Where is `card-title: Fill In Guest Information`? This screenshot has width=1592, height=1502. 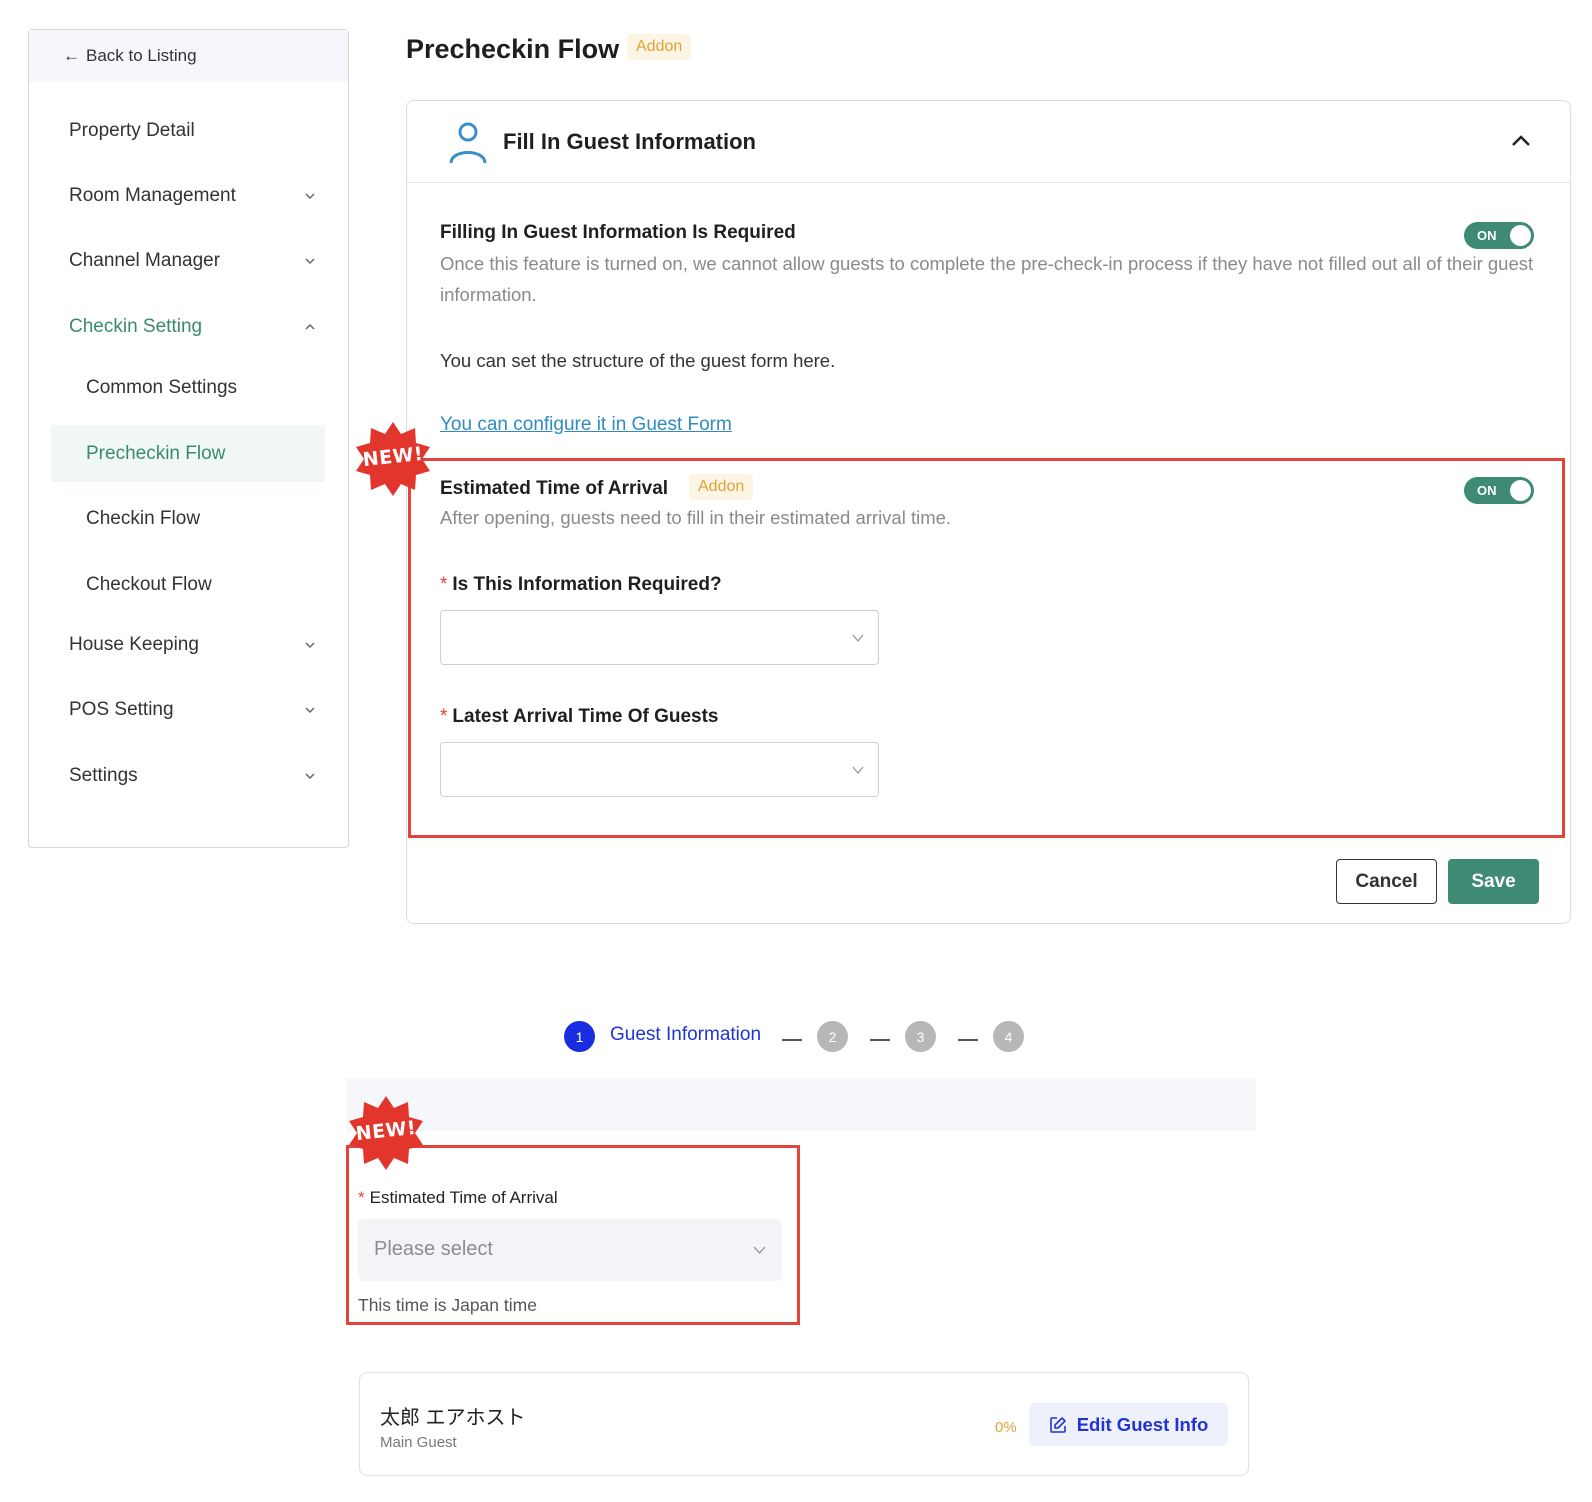
card-title: Fill In Guest Information is located at coordinates (629, 141).